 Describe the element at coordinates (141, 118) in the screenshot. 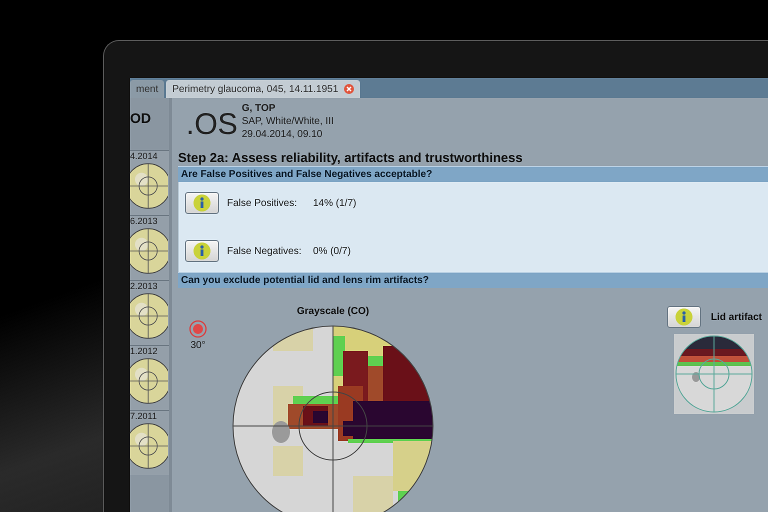

I see `eye-label: OD` at that location.